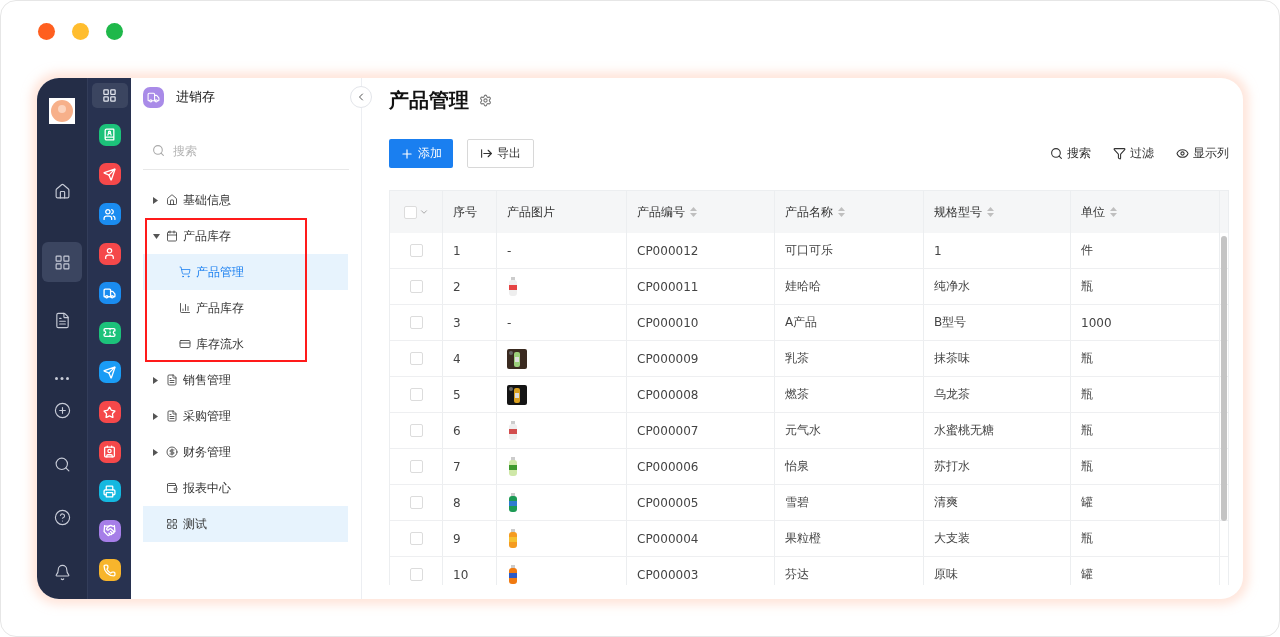 Image resolution: width=1280 pixels, height=637 pixels. I want to click on truck-icon, so click(153, 97).